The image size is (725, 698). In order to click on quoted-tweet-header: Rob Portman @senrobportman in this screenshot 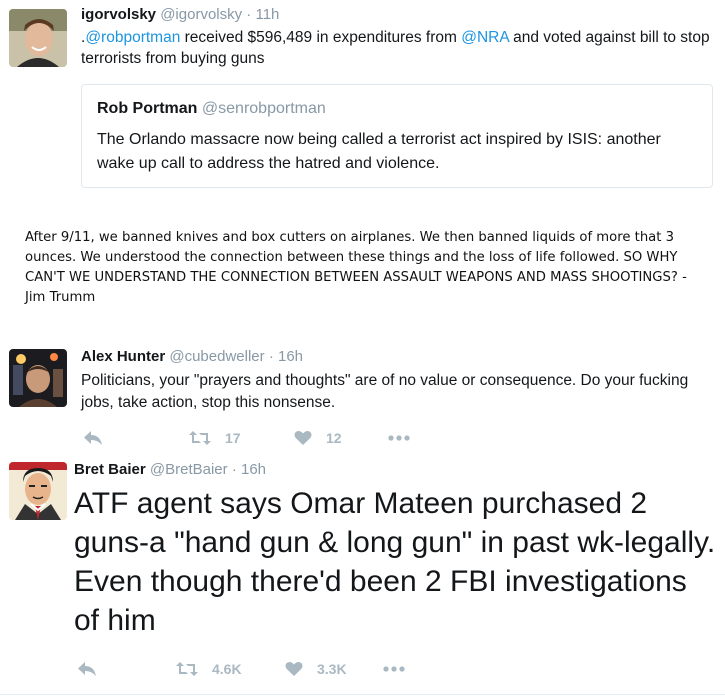, I will do `click(211, 109)`.